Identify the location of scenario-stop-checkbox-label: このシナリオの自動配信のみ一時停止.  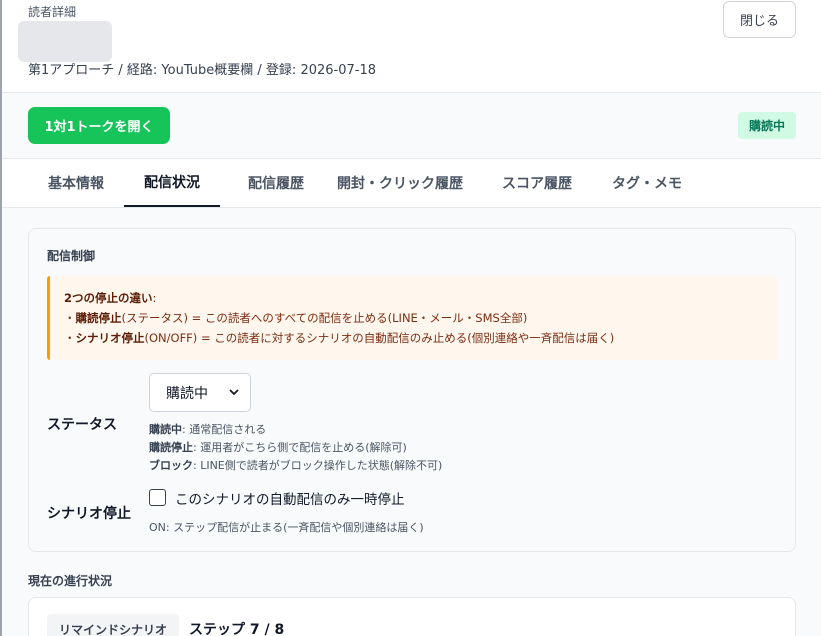
(290, 498).